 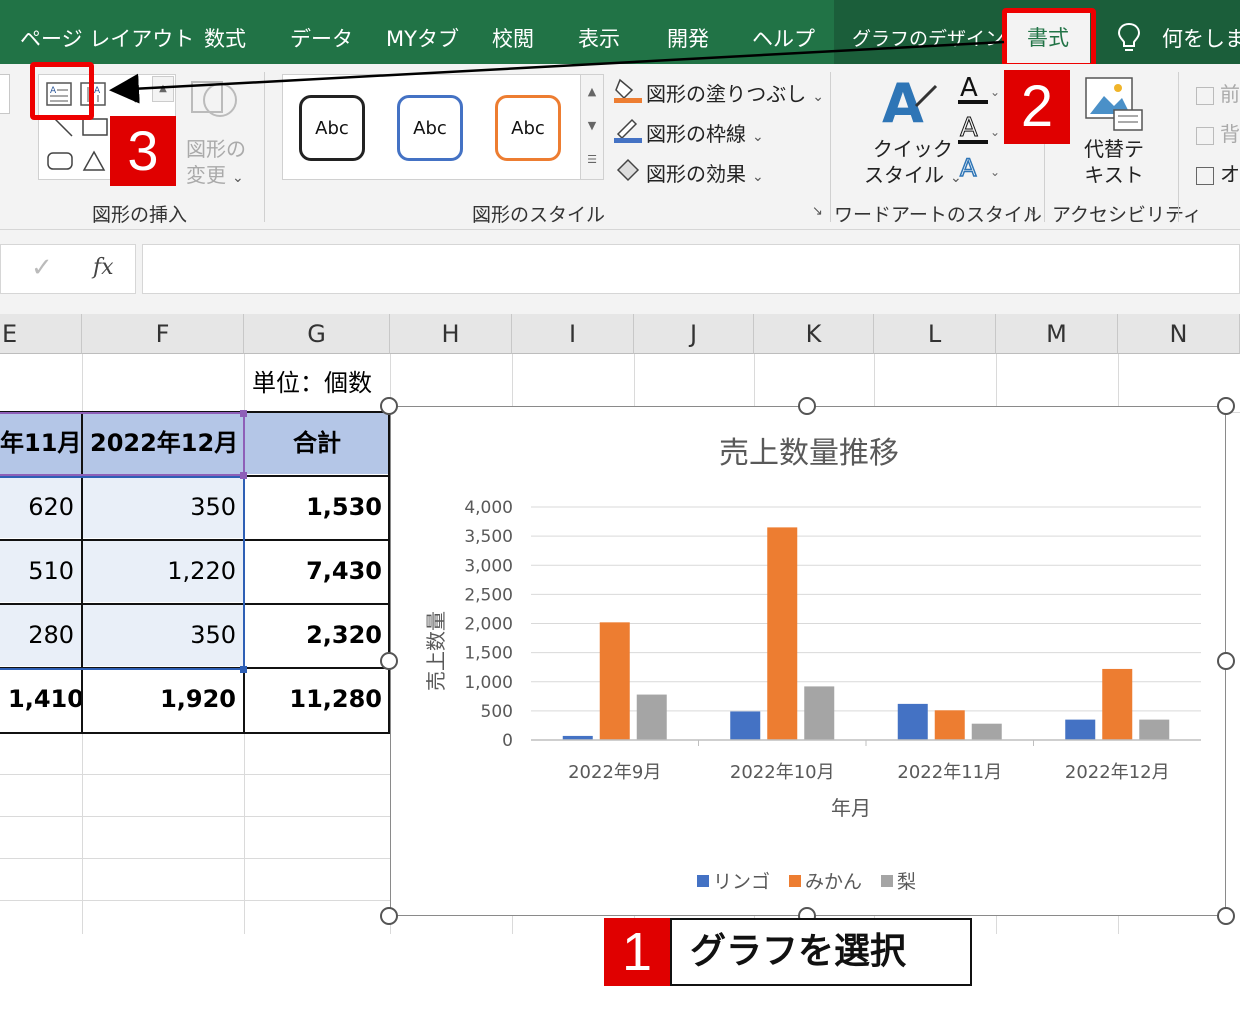 I want to click on quick-styles-label-line1: クイック, so click(x=912, y=149).